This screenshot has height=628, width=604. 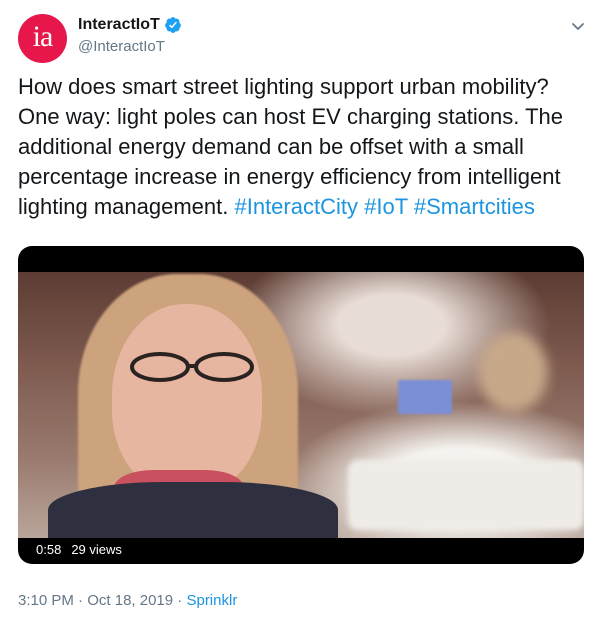 What do you see at coordinates (578, 26) in the screenshot?
I see `chevron-down-icon` at bounding box center [578, 26].